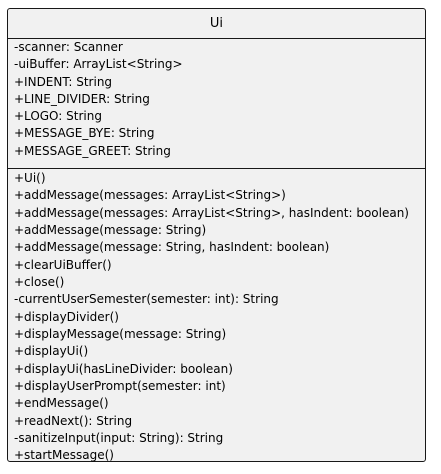 Image resolution: width=441 pixels, height=474 pixels. What do you see at coordinates (39, 281) in the screenshot?
I see `method-item: +close()` at bounding box center [39, 281].